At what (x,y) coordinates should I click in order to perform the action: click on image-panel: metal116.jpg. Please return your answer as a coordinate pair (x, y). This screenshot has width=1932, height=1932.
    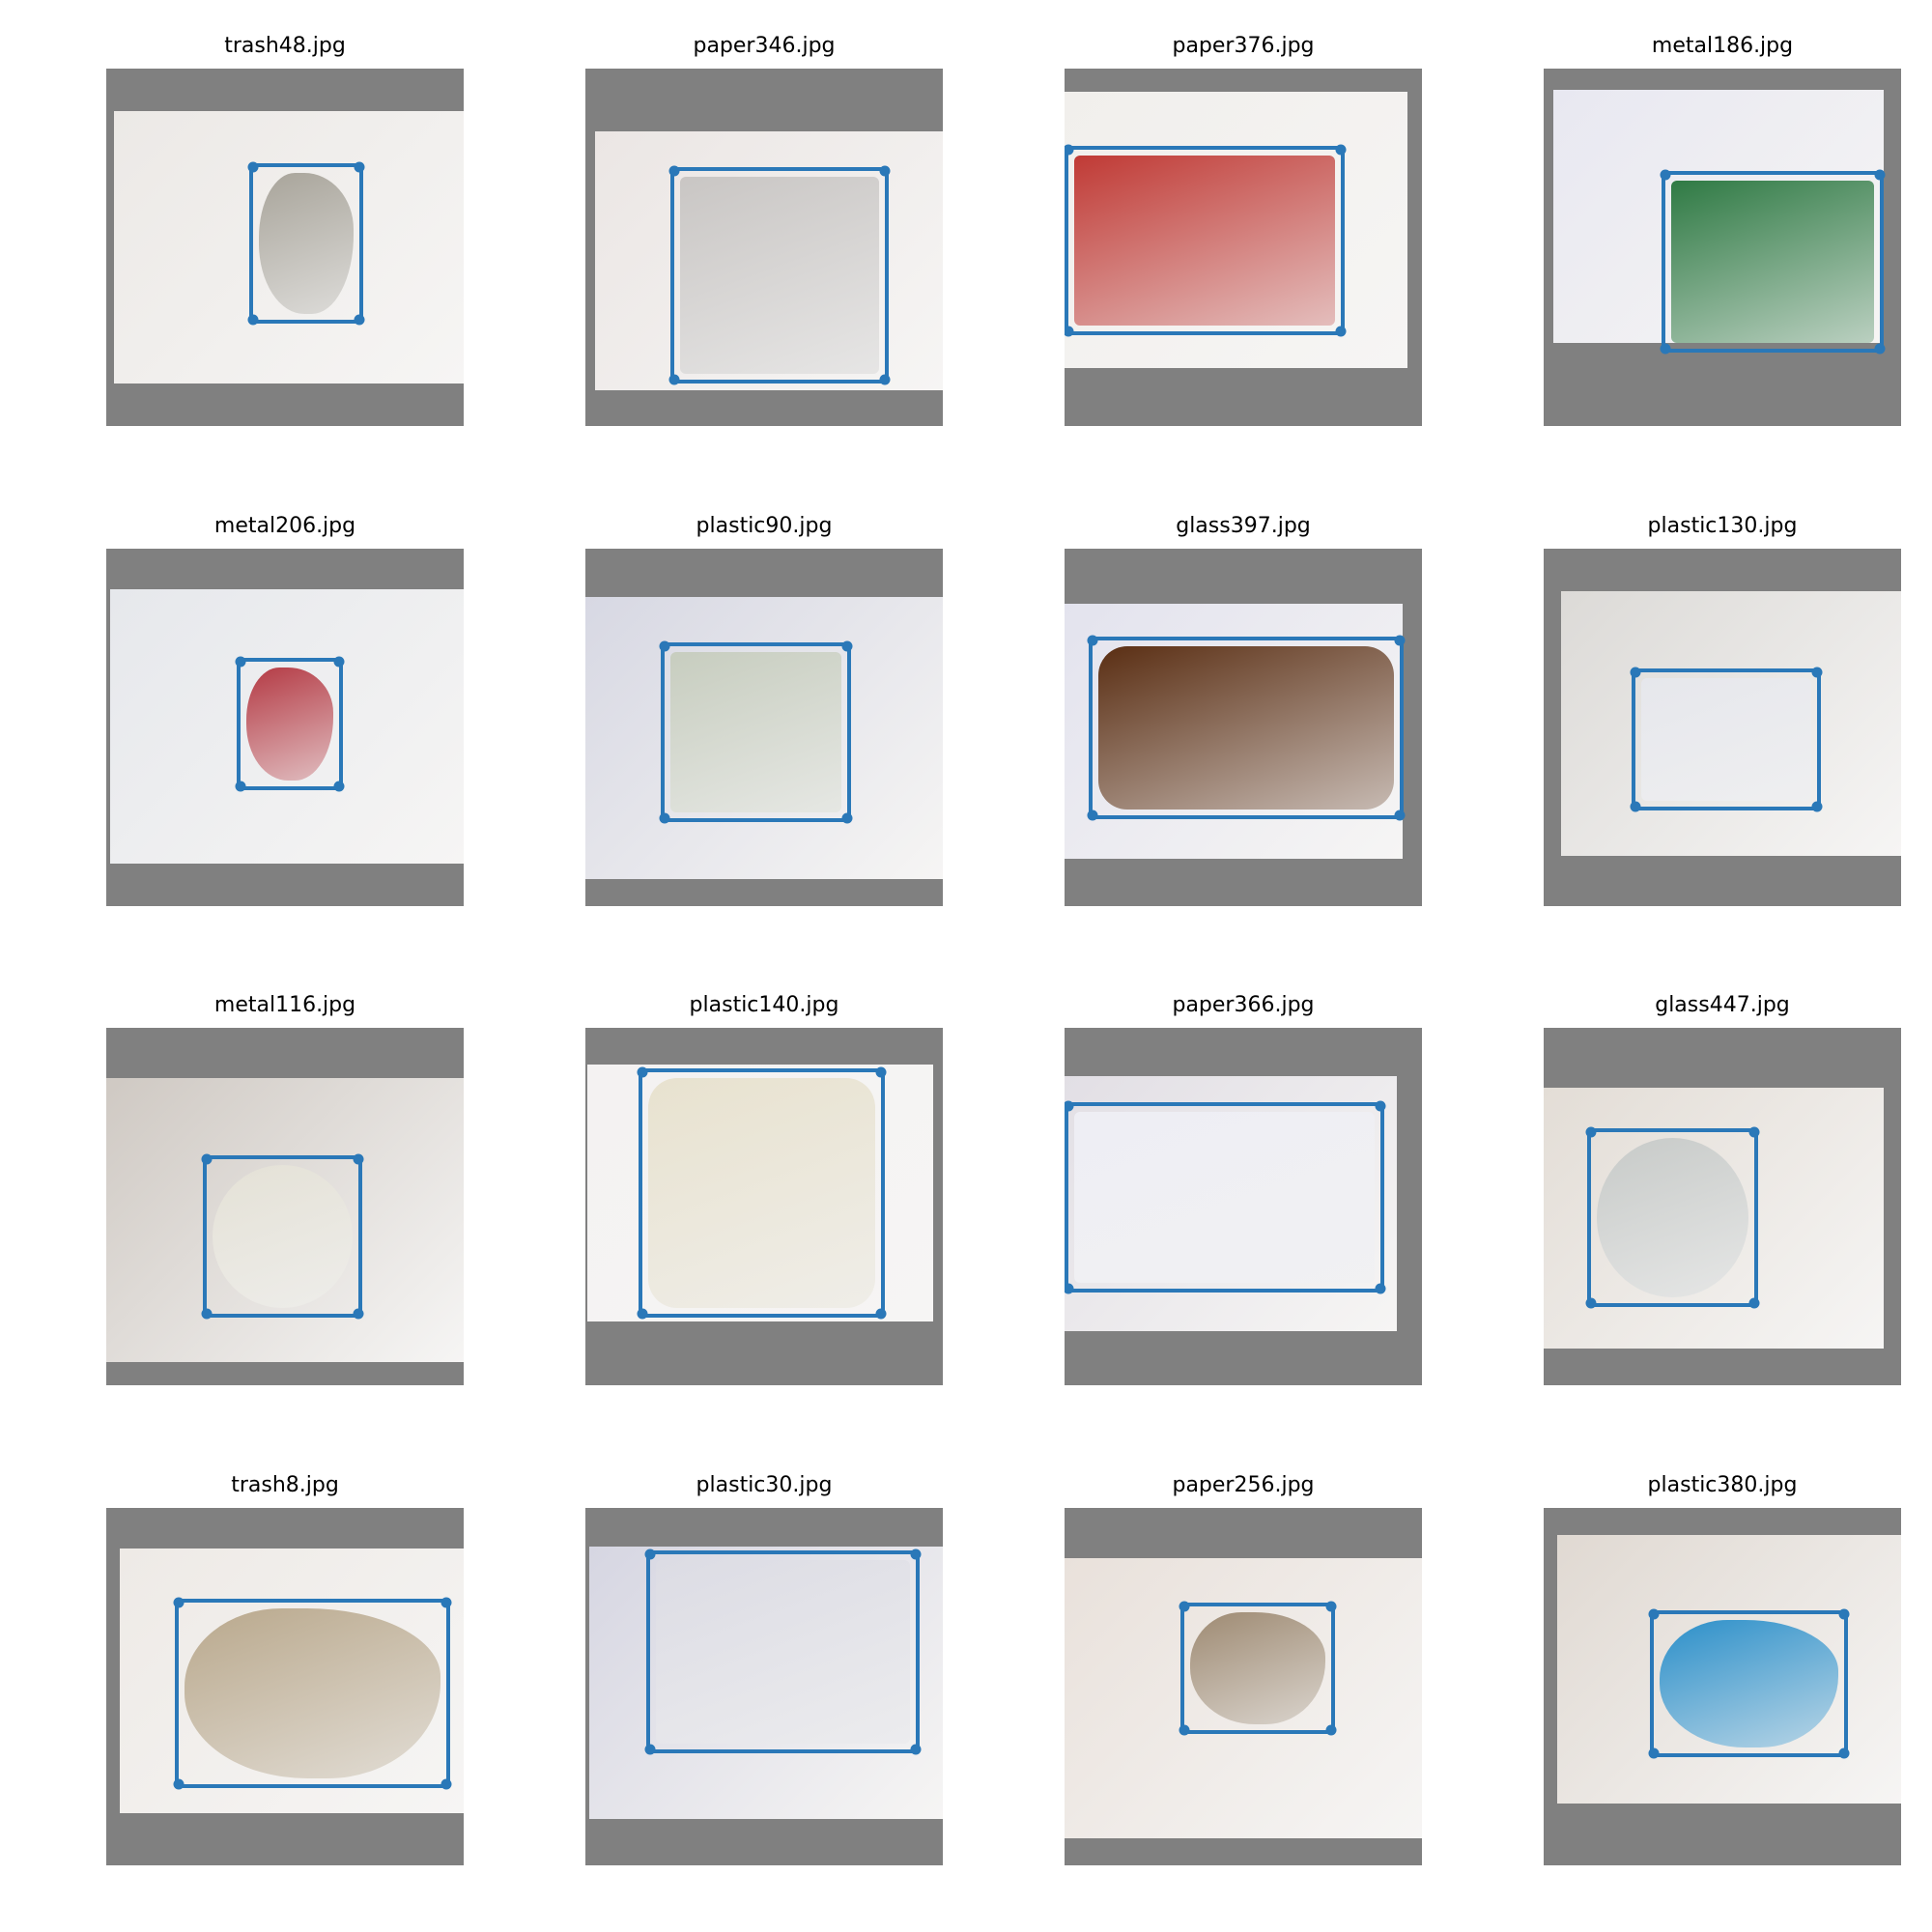
    Looking at the image, I should click on (285, 1172).